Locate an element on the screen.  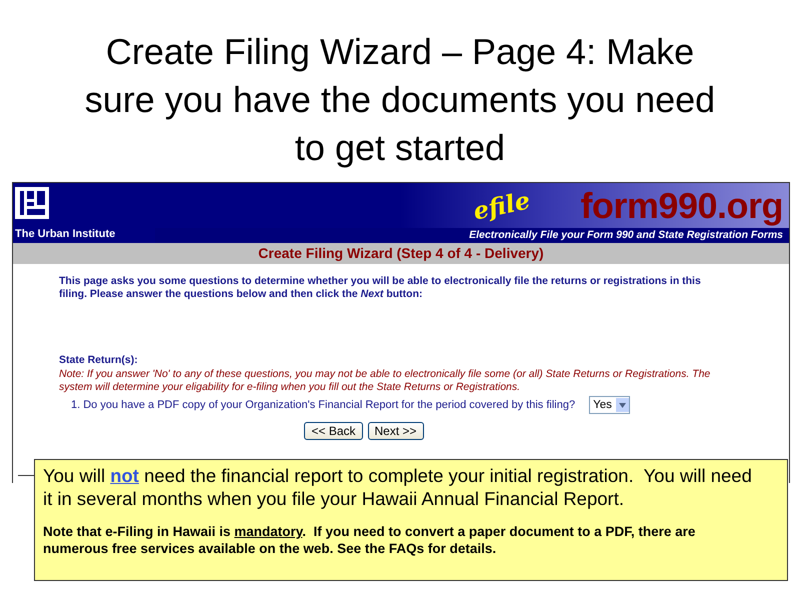
back-button: << Back is located at coordinates (333, 431).